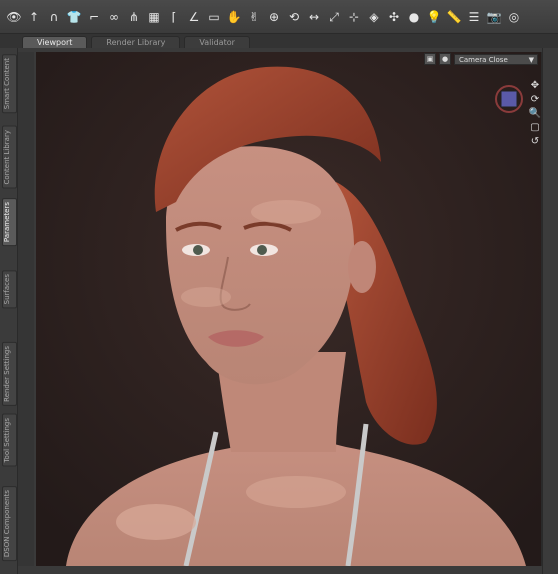  What do you see at coordinates (534, 127) in the screenshot?
I see `frame-icon: ▢` at bounding box center [534, 127].